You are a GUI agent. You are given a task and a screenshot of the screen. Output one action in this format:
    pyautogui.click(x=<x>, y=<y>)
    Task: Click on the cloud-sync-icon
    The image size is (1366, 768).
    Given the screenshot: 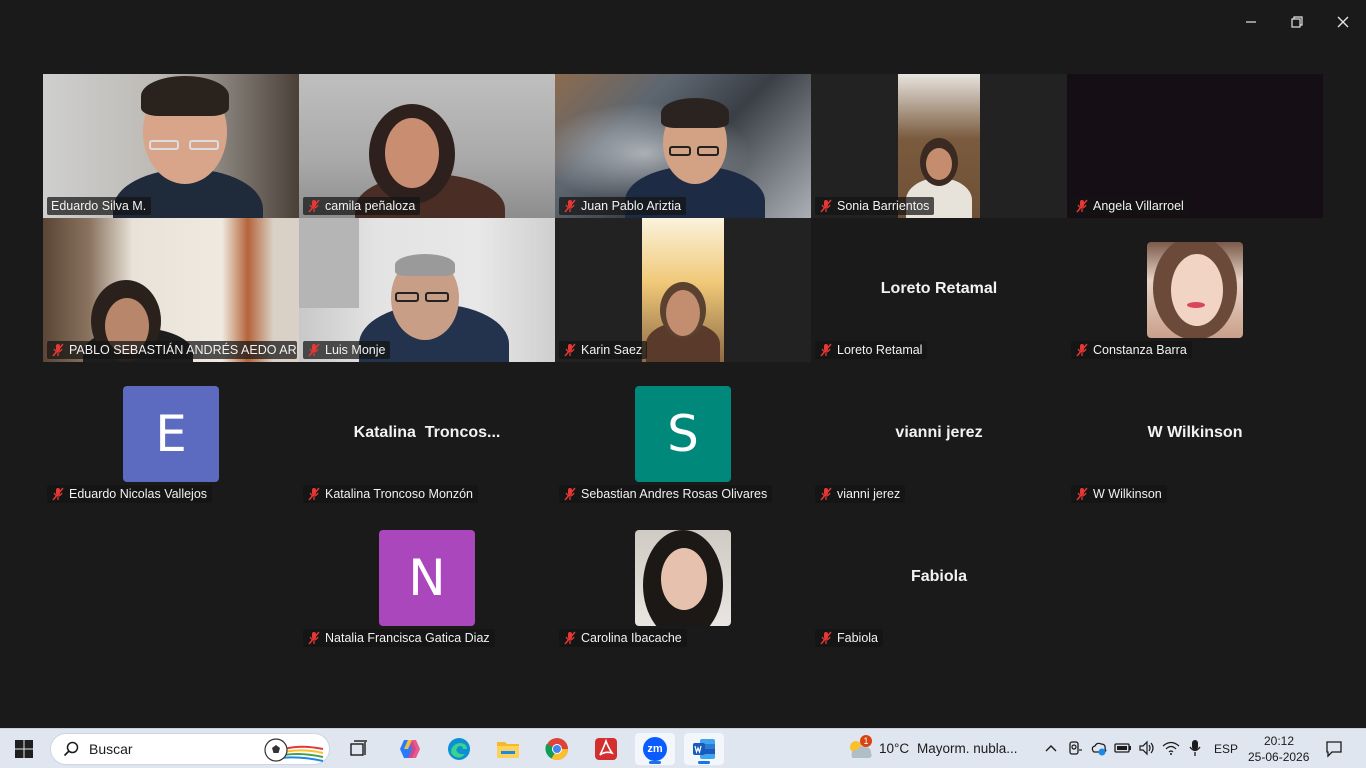 What is the action you would take?
    pyautogui.click(x=1099, y=749)
    